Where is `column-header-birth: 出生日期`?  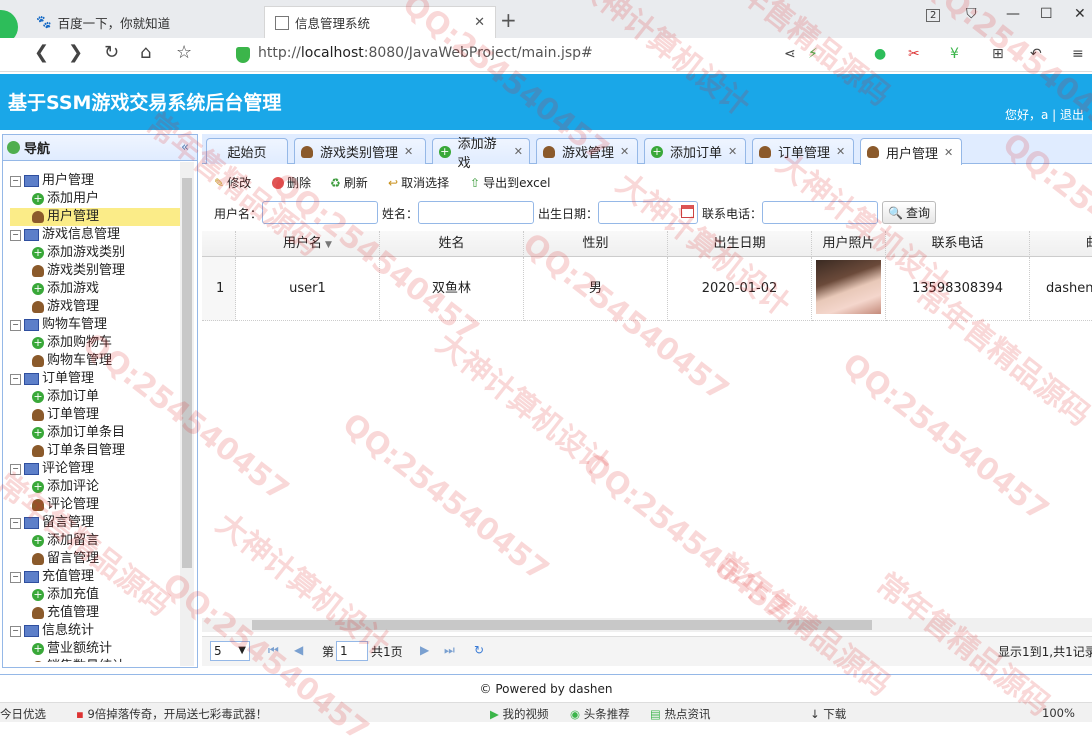
column-header-birth: 出生日期 is located at coordinates (740, 244).